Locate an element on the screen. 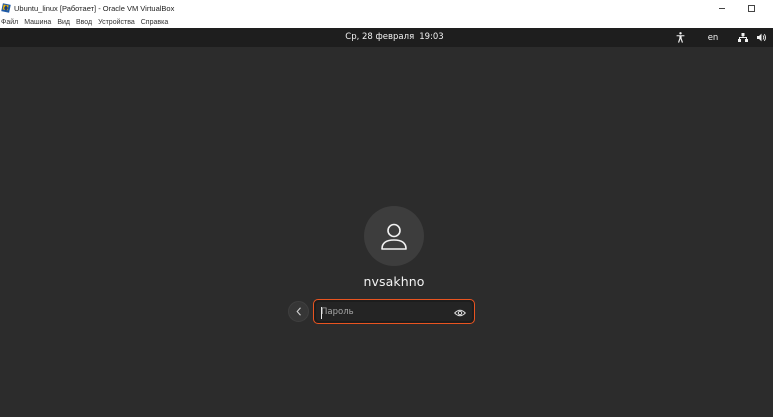 Image resolution: width=773 pixels, height=417 pixels. maximize-icon is located at coordinates (751, 8).